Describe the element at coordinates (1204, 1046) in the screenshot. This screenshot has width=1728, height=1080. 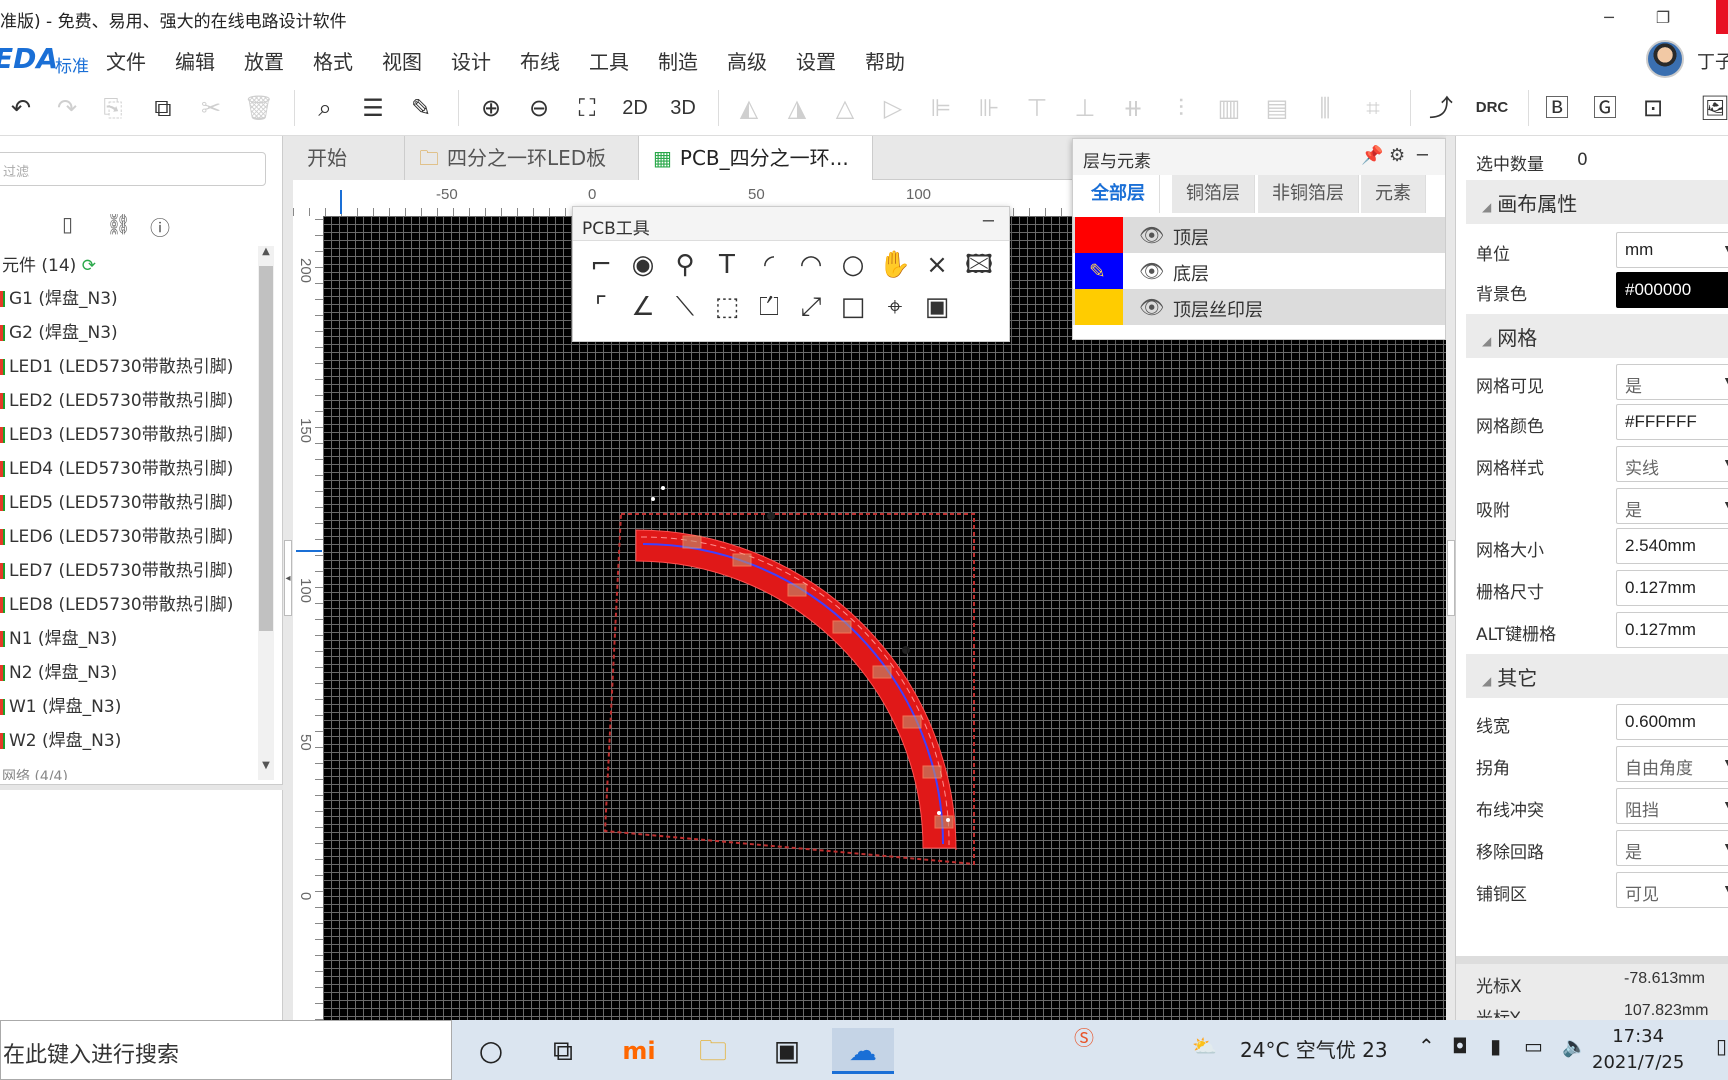
I see `weather-icon: ⛅` at that location.